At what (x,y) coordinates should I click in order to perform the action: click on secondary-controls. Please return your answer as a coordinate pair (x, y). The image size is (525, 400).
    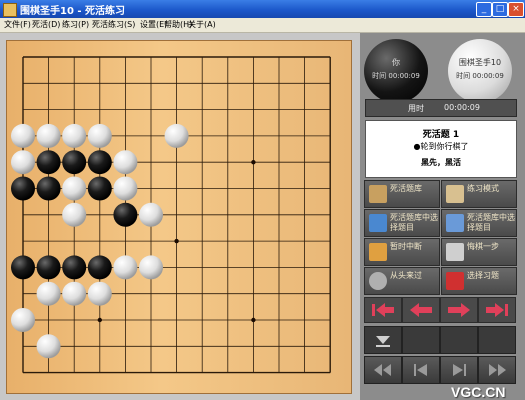
    Looking at the image, I should click on (440, 340).